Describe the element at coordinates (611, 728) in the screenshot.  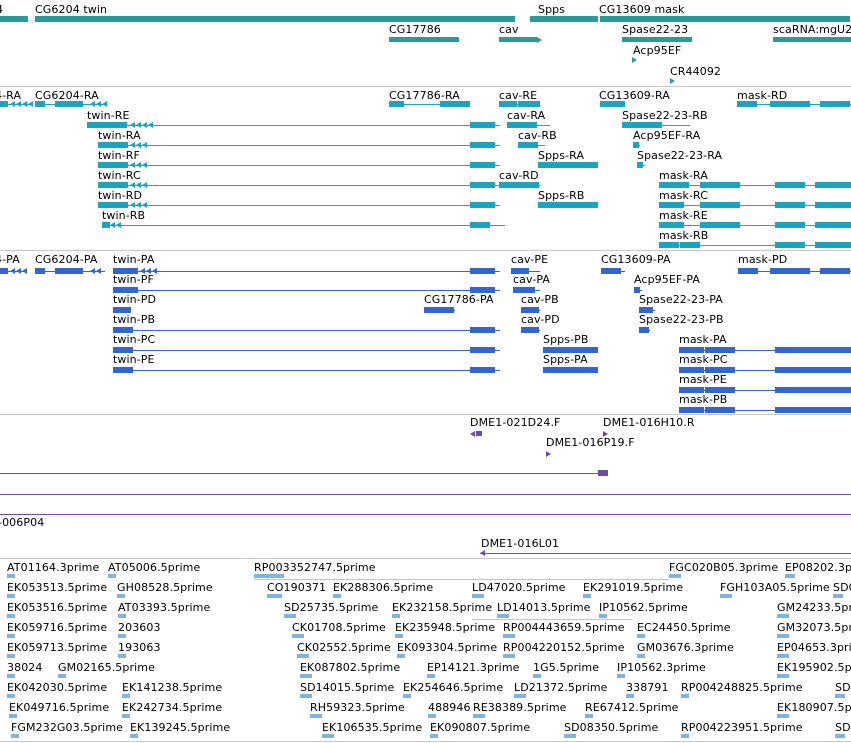
I see `est-label: SD08350.5prime` at that location.